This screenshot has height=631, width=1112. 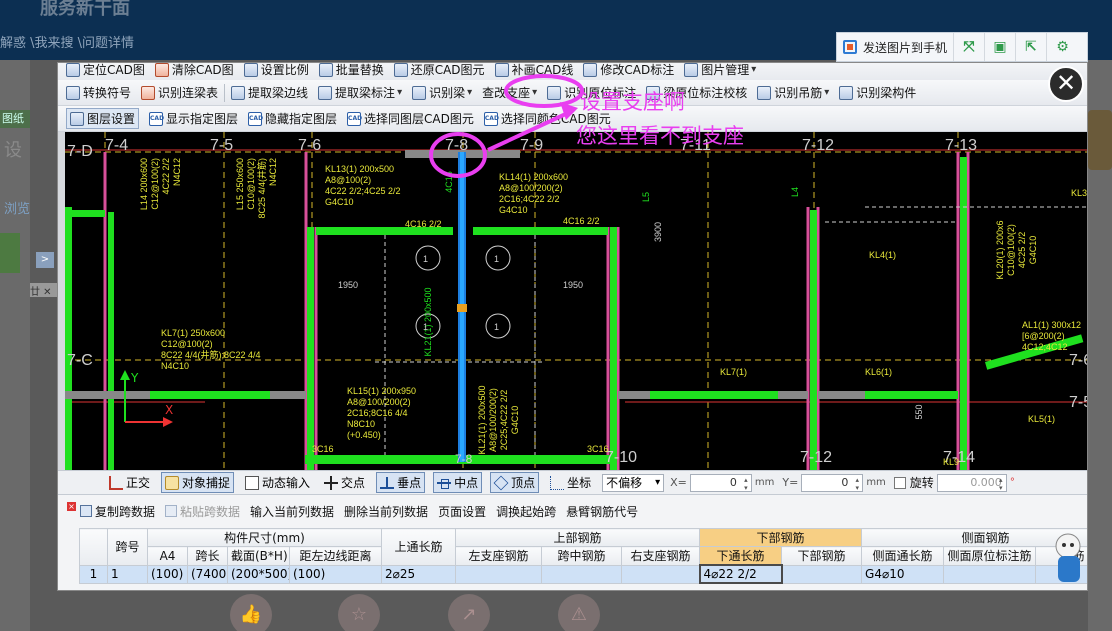 What do you see at coordinates (277, 482) in the screenshot?
I see `dynamic-input-toggle: 动态输入` at bounding box center [277, 482].